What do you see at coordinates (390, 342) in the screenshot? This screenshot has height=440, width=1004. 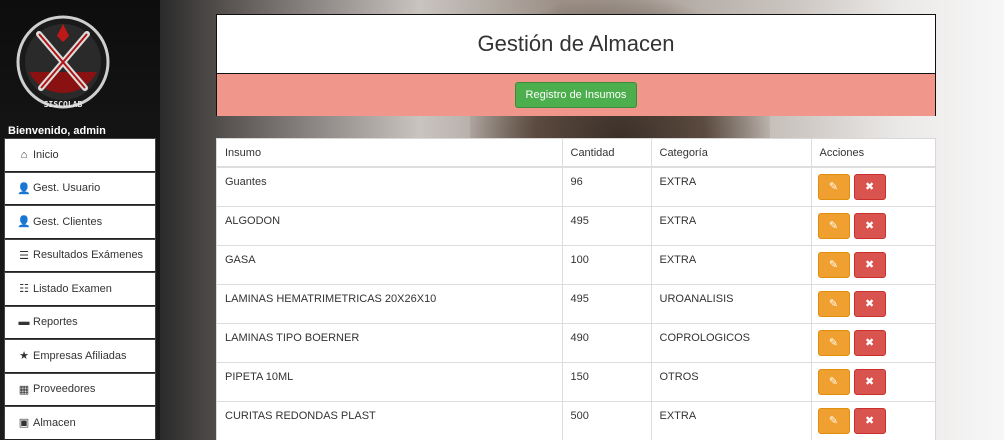 I see `cell-insumo: LAMINAS TIPO BOERNER` at bounding box center [390, 342].